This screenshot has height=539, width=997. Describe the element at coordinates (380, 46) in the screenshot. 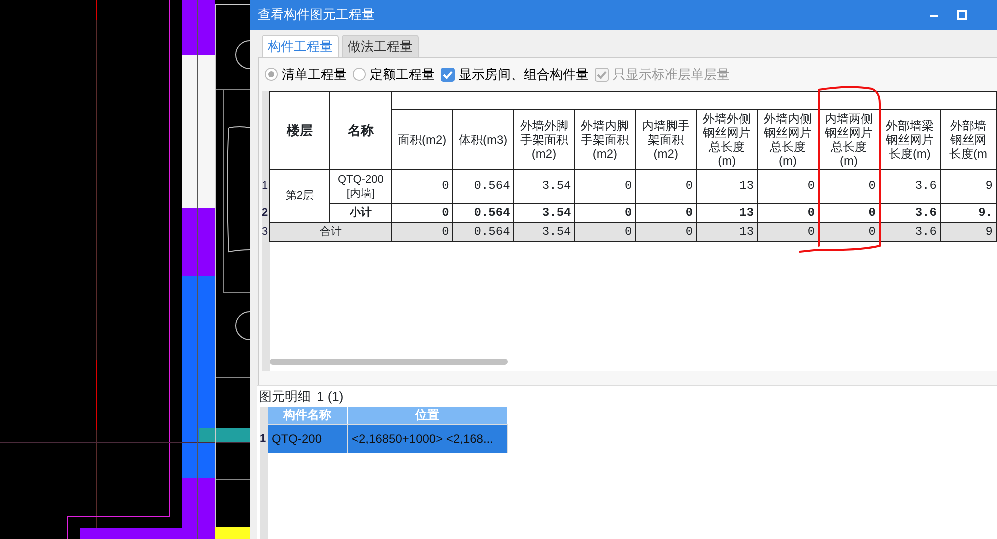

I see `tab: 做法工程量` at that location.